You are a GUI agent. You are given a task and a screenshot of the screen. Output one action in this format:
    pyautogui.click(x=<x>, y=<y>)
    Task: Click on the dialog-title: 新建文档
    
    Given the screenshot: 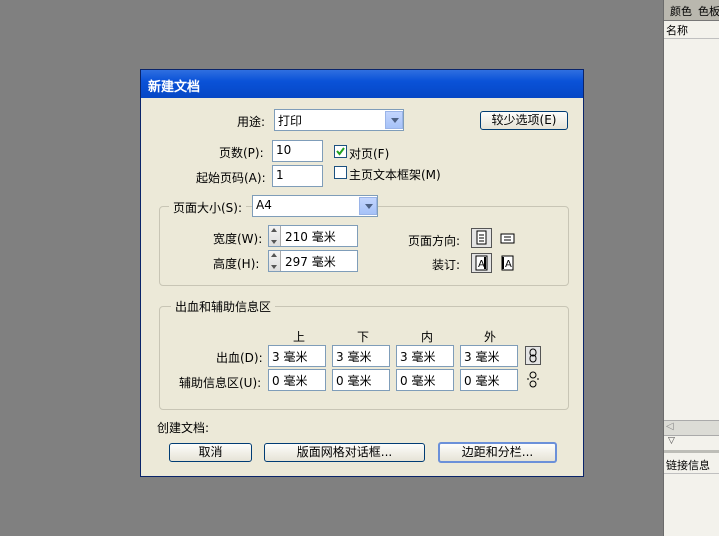 What is the action you would take?
    pyautogui.click(x=174, y=87)
    